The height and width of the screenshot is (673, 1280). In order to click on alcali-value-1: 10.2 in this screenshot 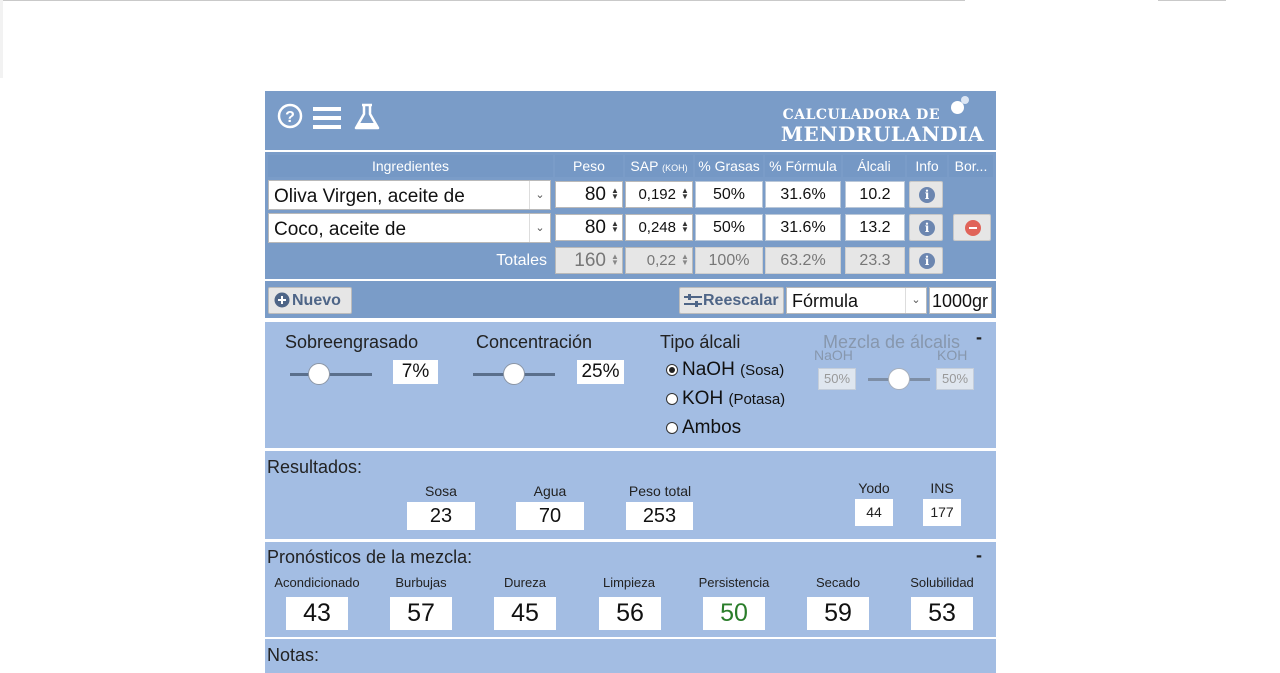, I will do `click(875, 194)`.